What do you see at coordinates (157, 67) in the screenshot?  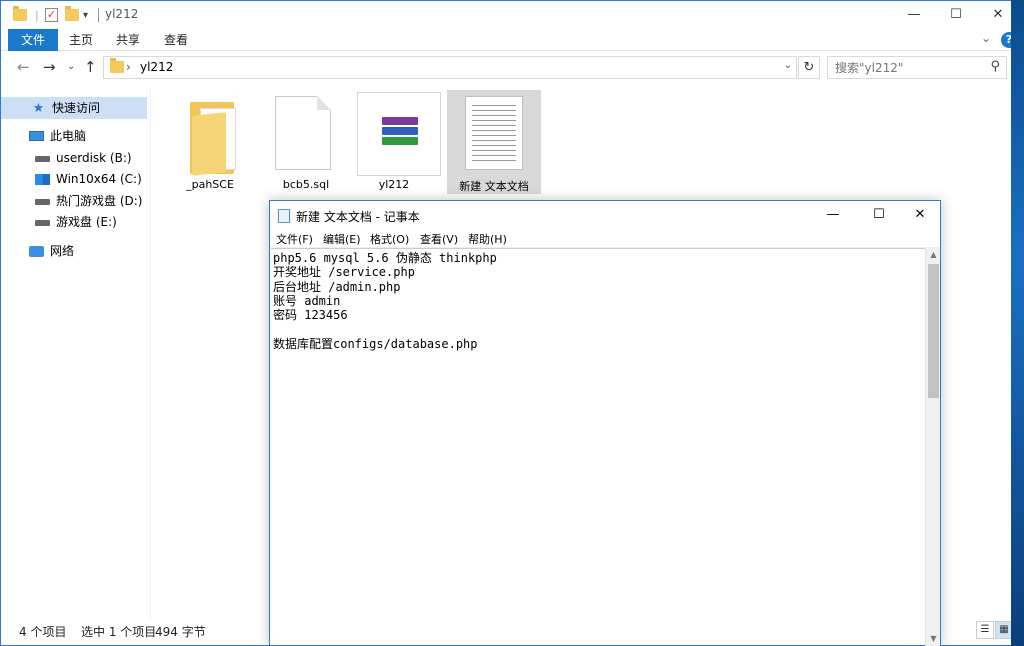 I see `address-path: yl212` at bounding box center [157, 67].